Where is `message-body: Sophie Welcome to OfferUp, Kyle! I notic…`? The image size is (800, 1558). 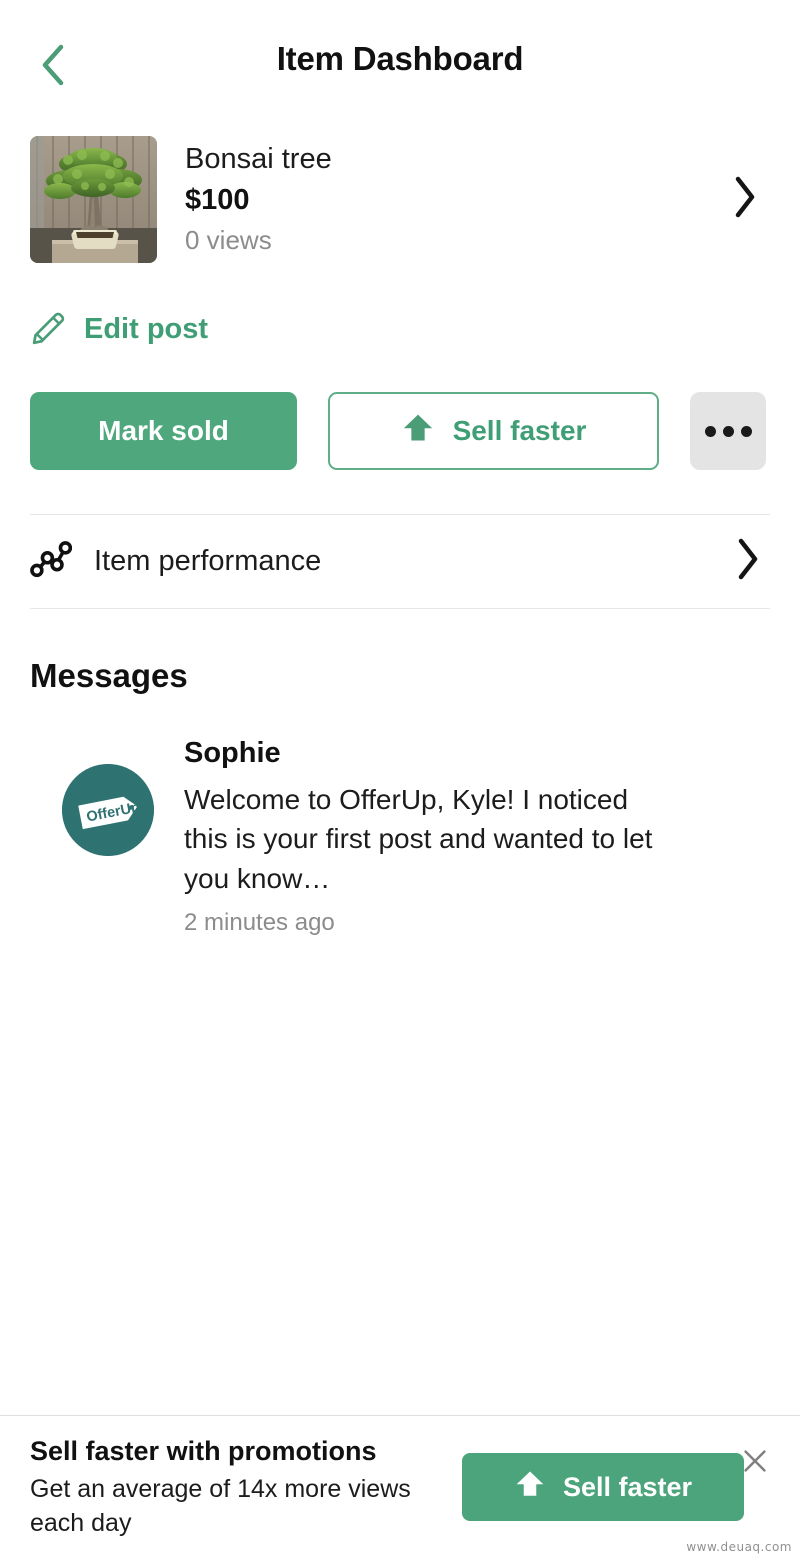
message-body: Sophie Welcome to OfferUp, Kyle! I notic… is located at coordinates (414, 835).